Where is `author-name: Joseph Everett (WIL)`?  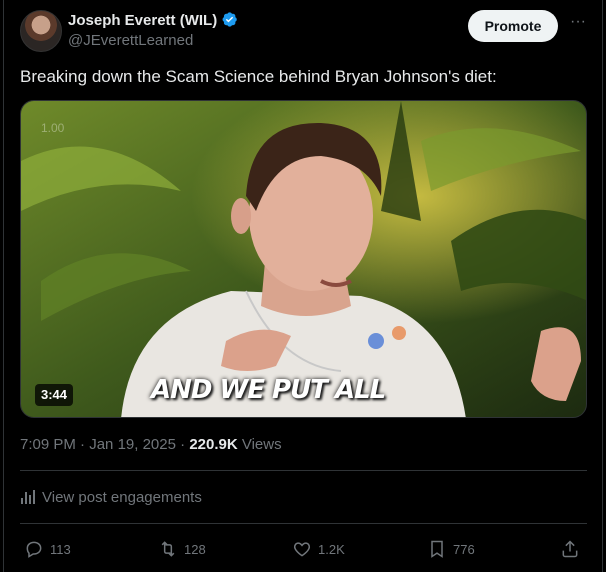
author-name: Joseph Everett (WIL) is located at coordinates (153, 20).